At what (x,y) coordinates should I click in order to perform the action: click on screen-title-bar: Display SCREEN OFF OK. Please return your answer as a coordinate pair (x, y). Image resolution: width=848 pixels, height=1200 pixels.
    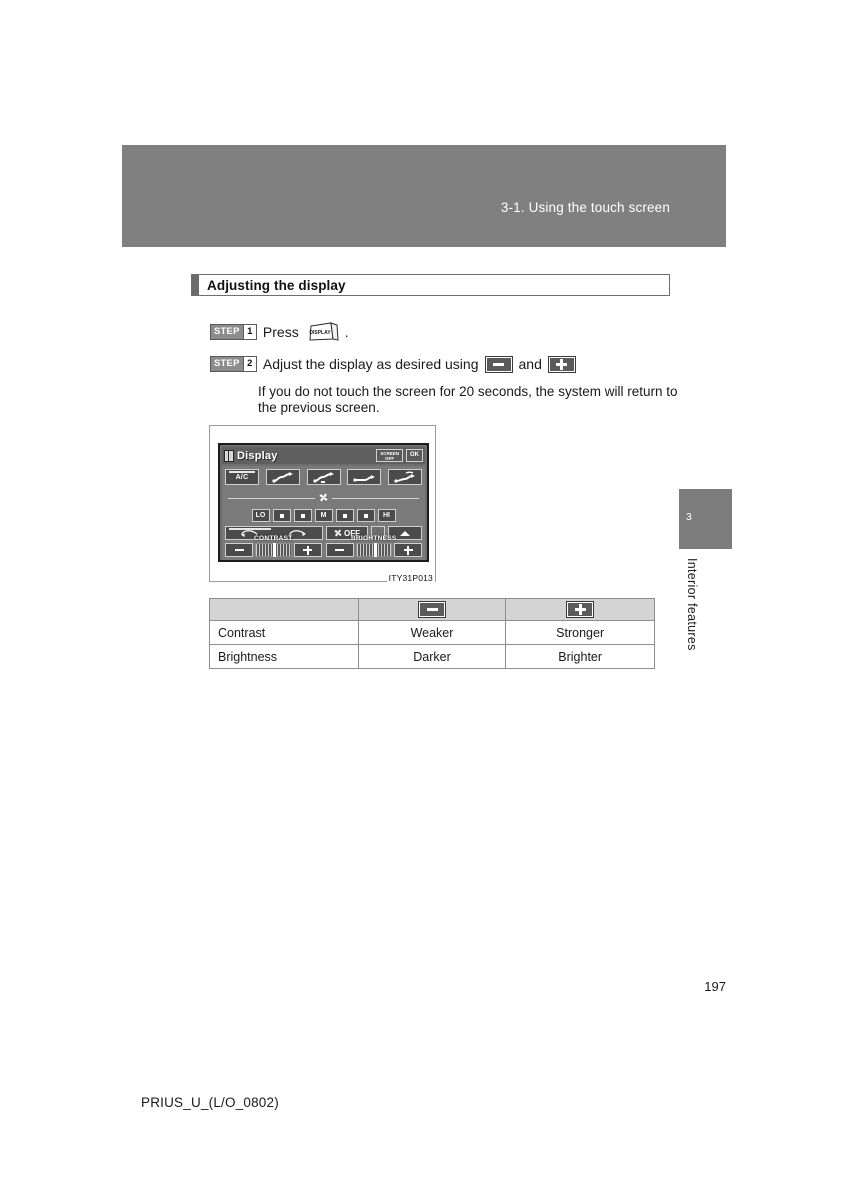
    Looking at the image, I should click on (323, 455).